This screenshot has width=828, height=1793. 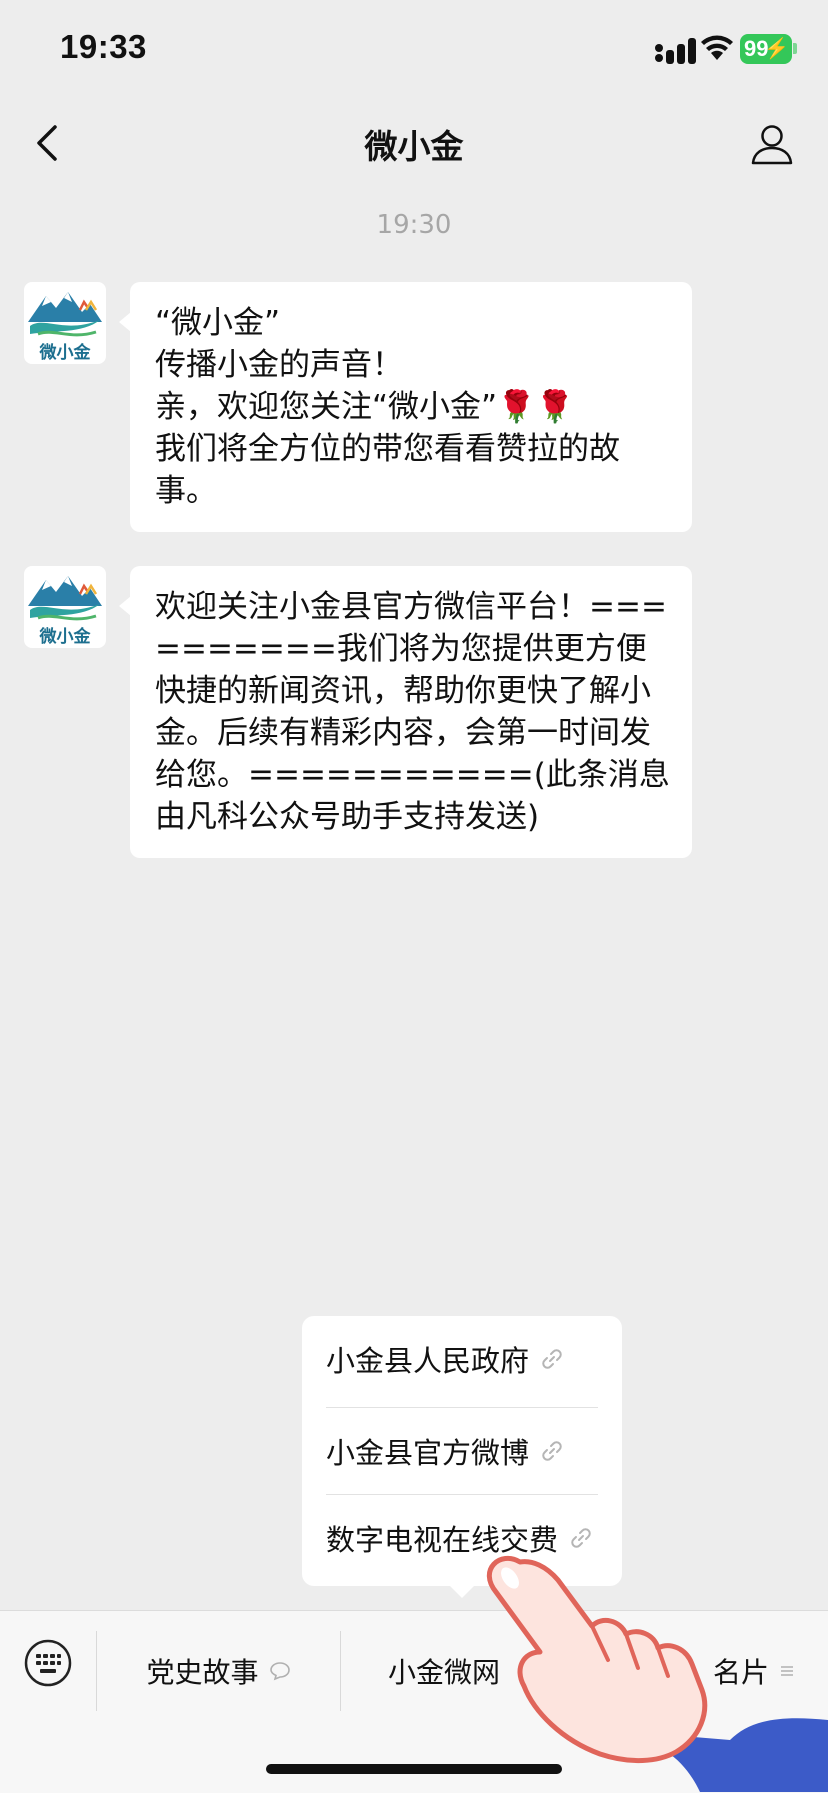 What do you see at coordinates (103, 46) in the screenshot?
I see `status-time: 19:33` at bounding box center [103, 46].